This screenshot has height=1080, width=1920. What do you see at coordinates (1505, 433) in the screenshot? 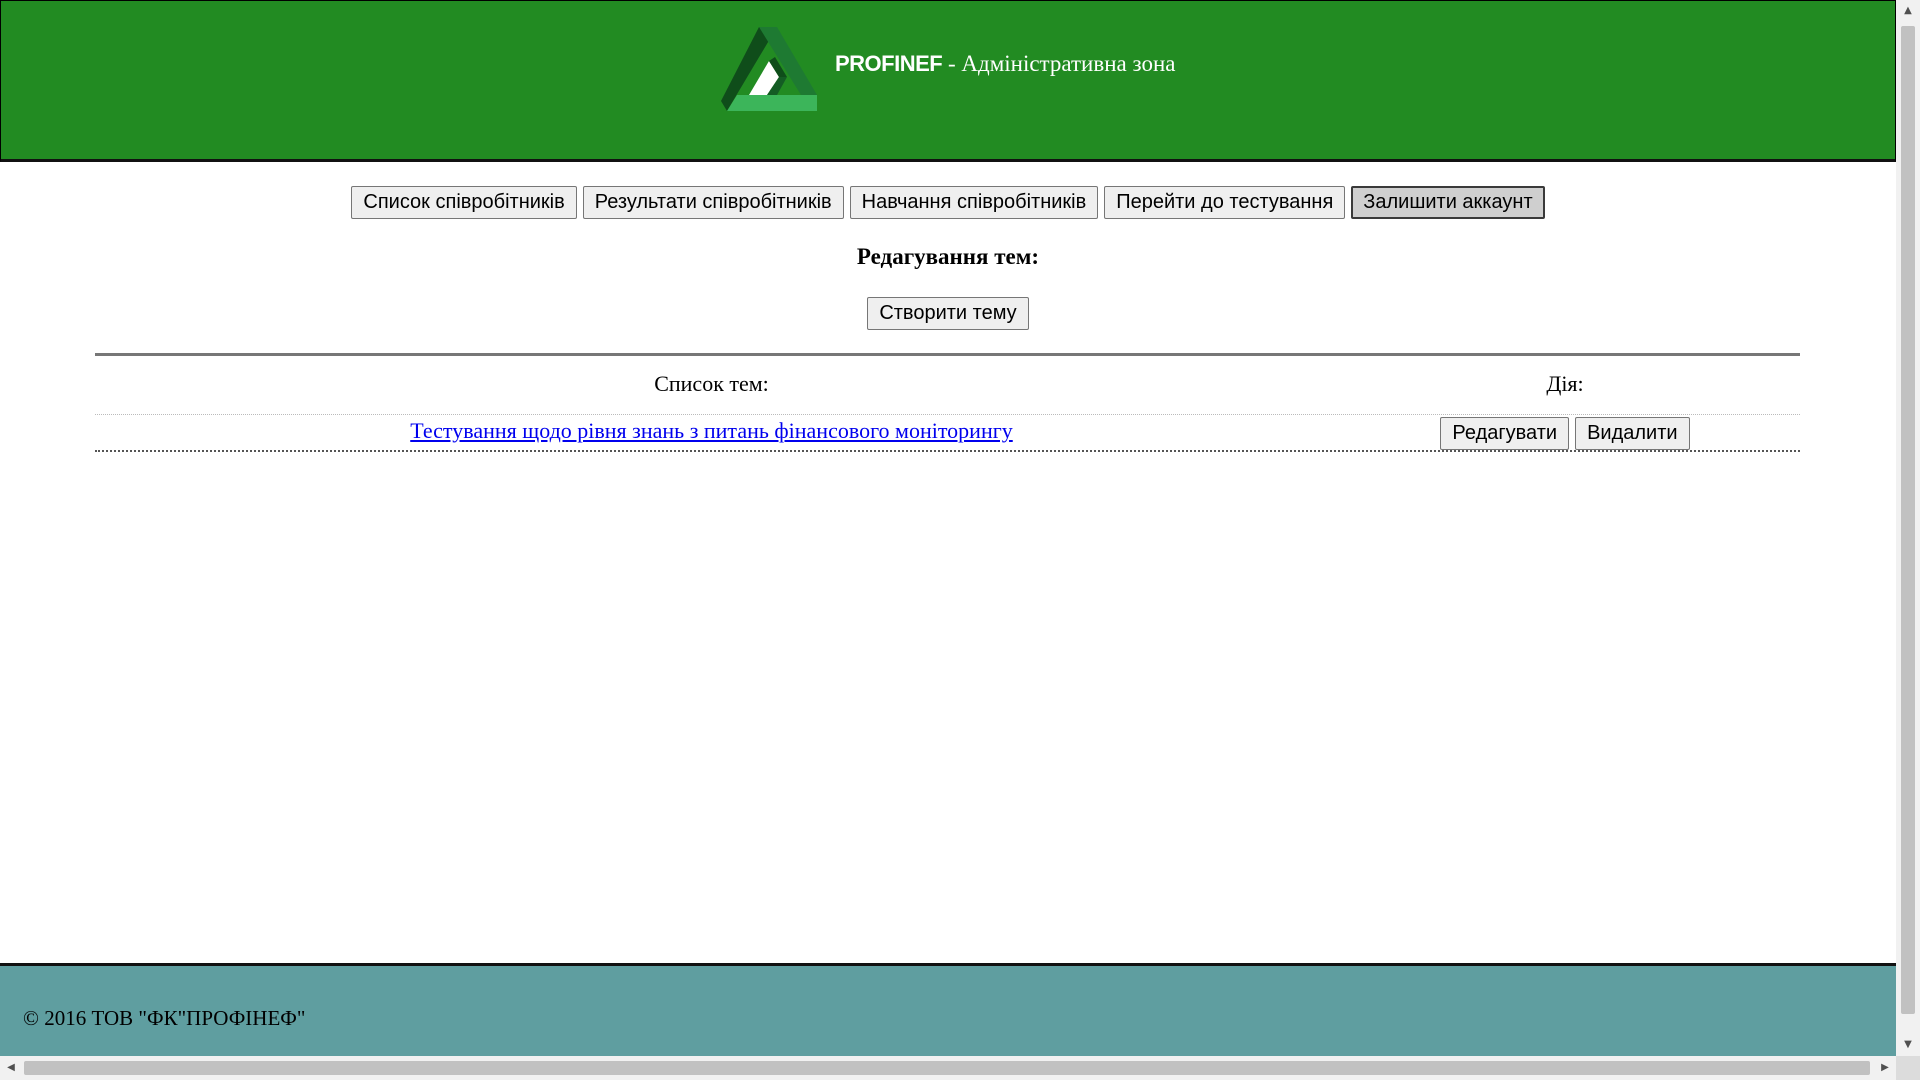
I see `edit-topic-button: Редагувати` at bounding box center [1505, 433].